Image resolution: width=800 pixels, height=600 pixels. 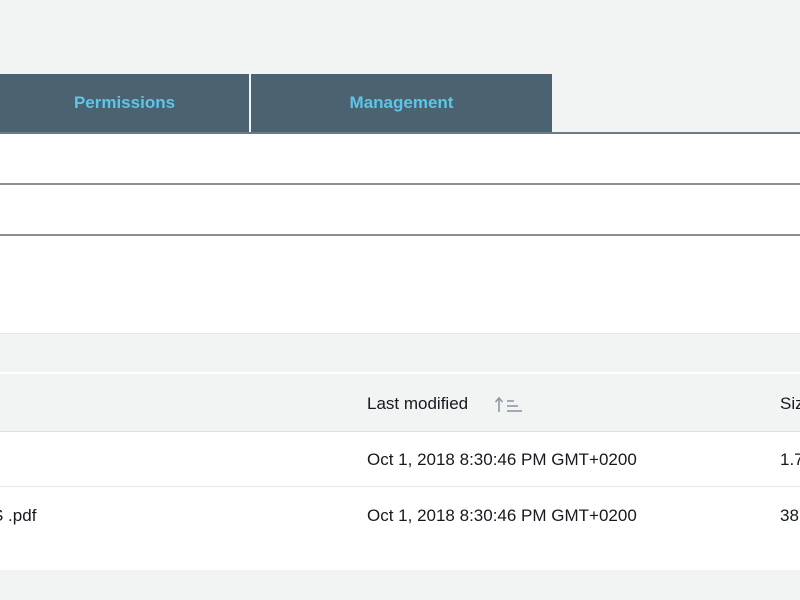 What do you see at coordinates (789, 515) in the screenshot?
I see `cell-size: 38` at bounding box center [789, 515].